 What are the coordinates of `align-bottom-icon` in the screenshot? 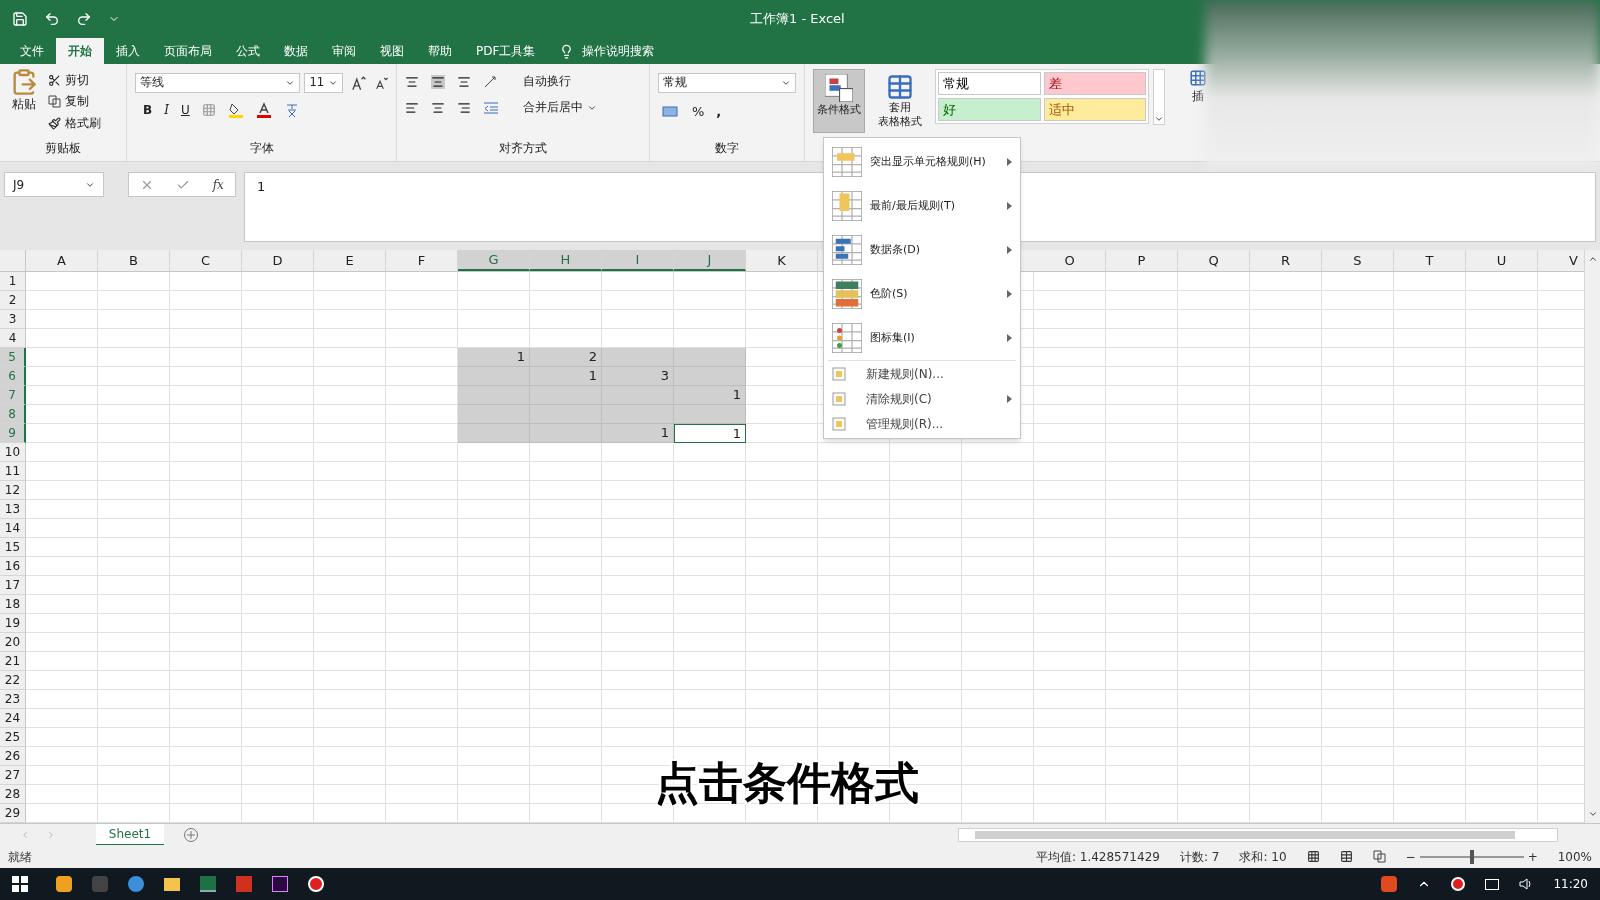 It's located at (464, 81).